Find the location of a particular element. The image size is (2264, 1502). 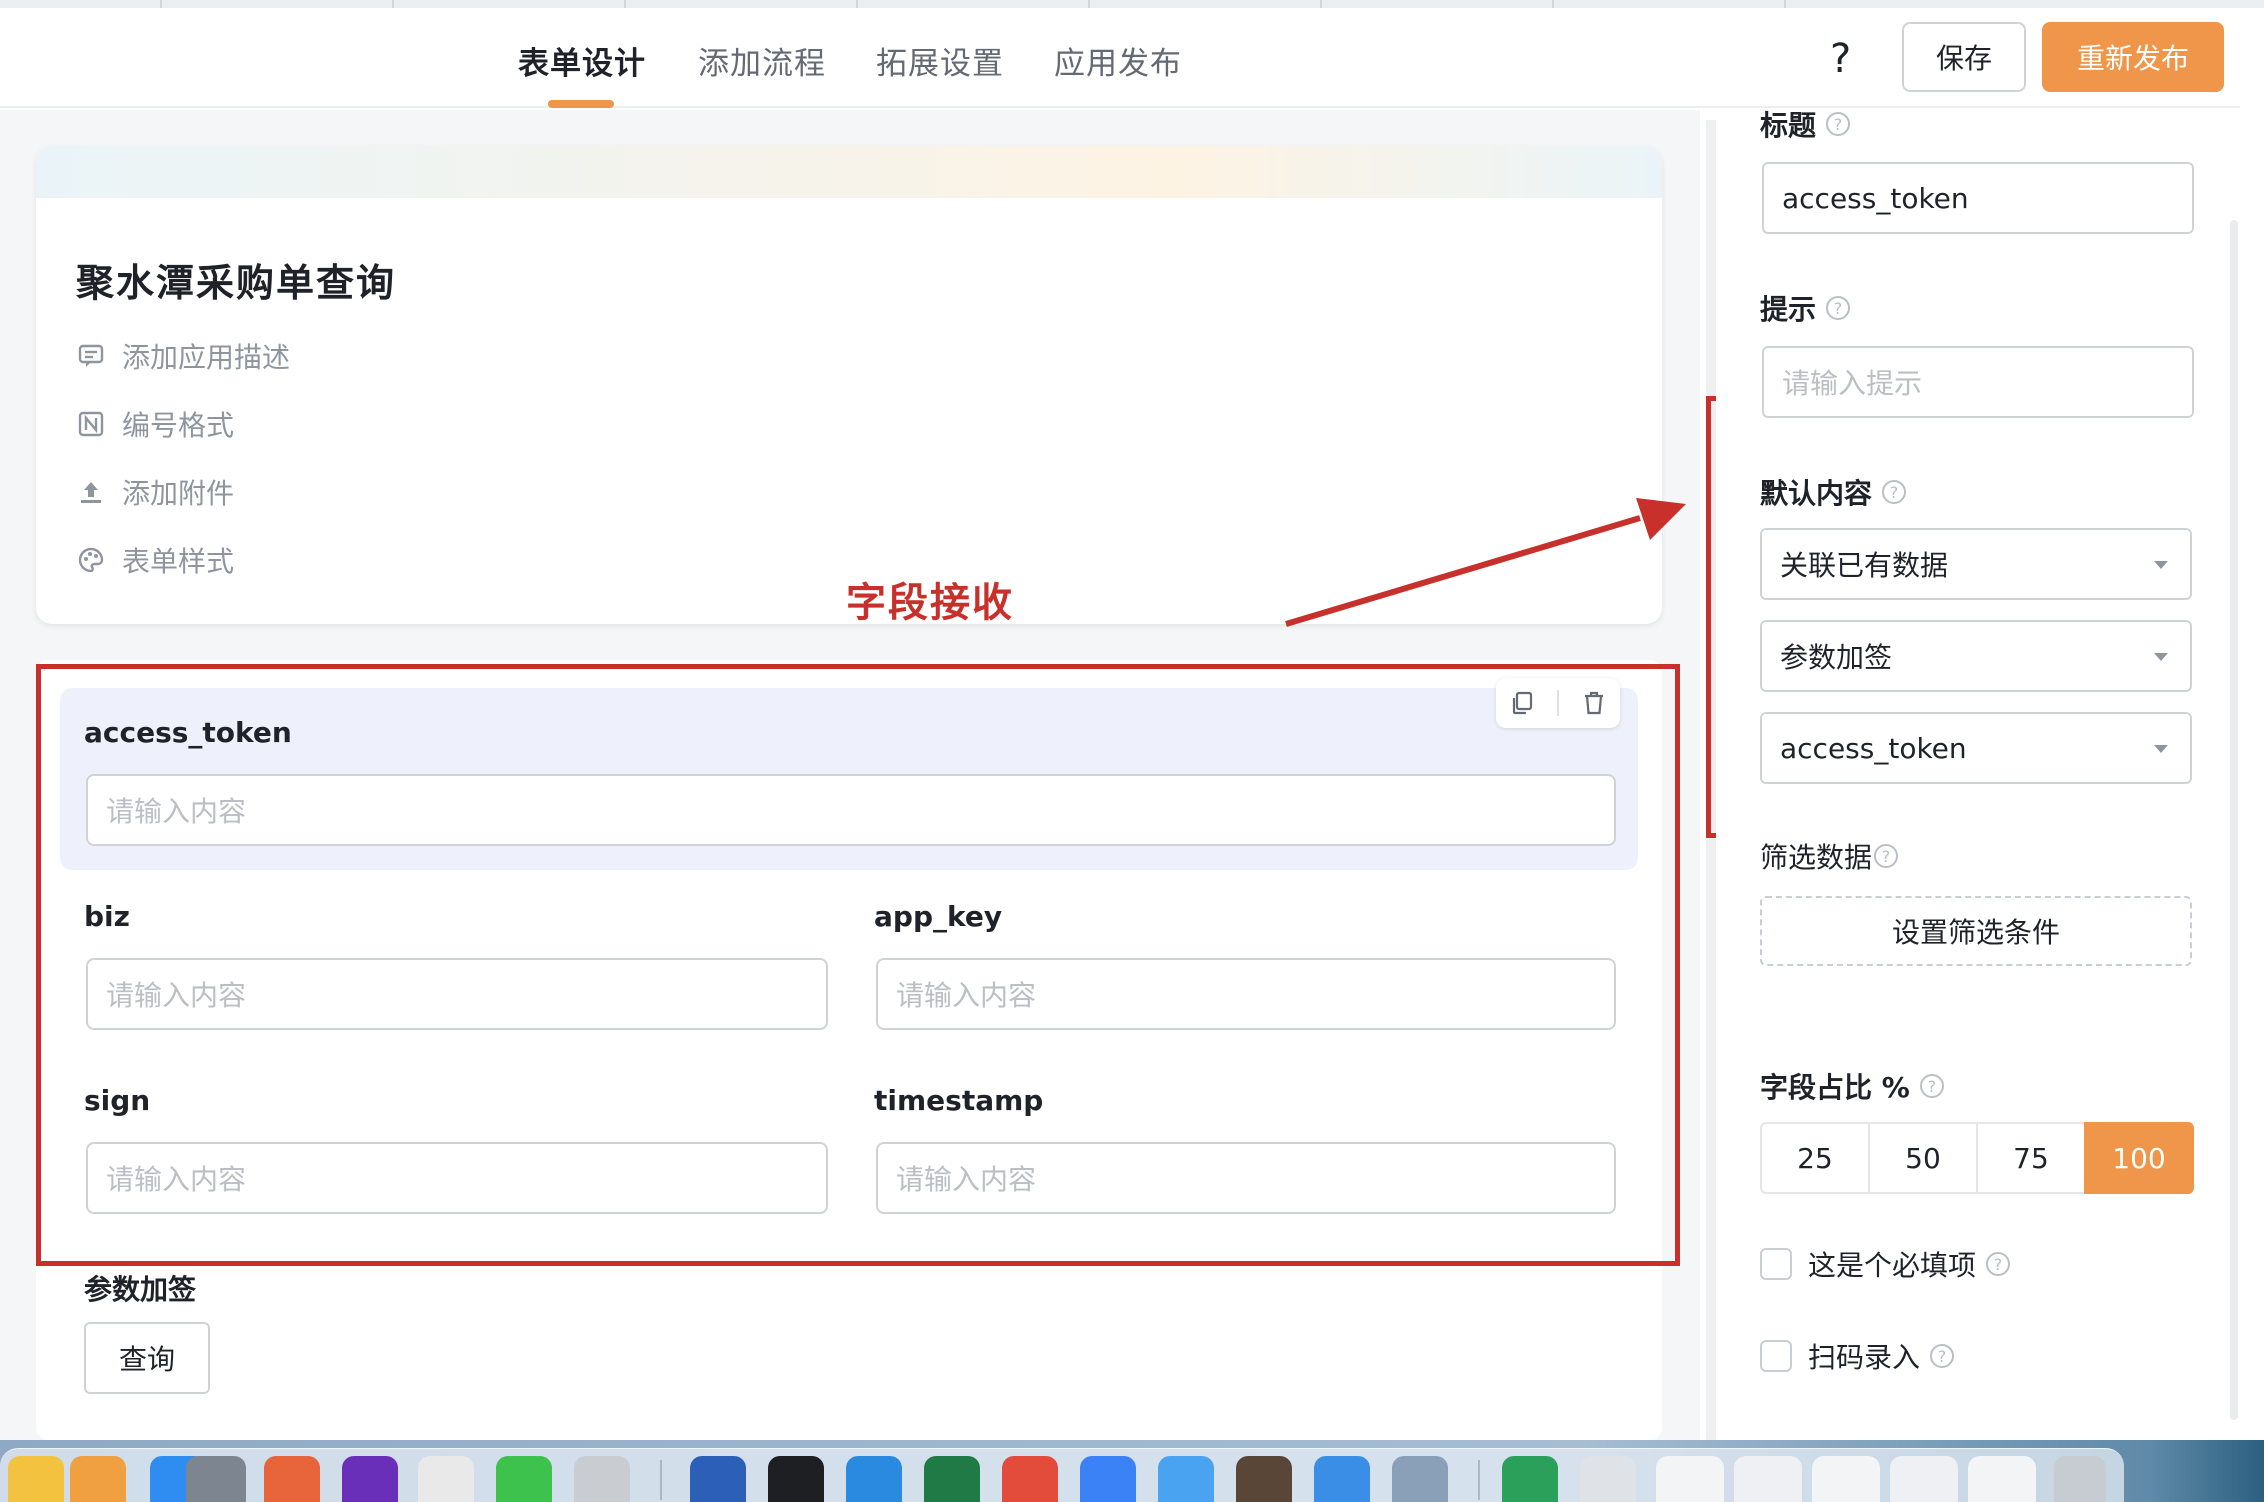

set-filter-button: 设置筛选条件 is located at coordinates (1976, 931).